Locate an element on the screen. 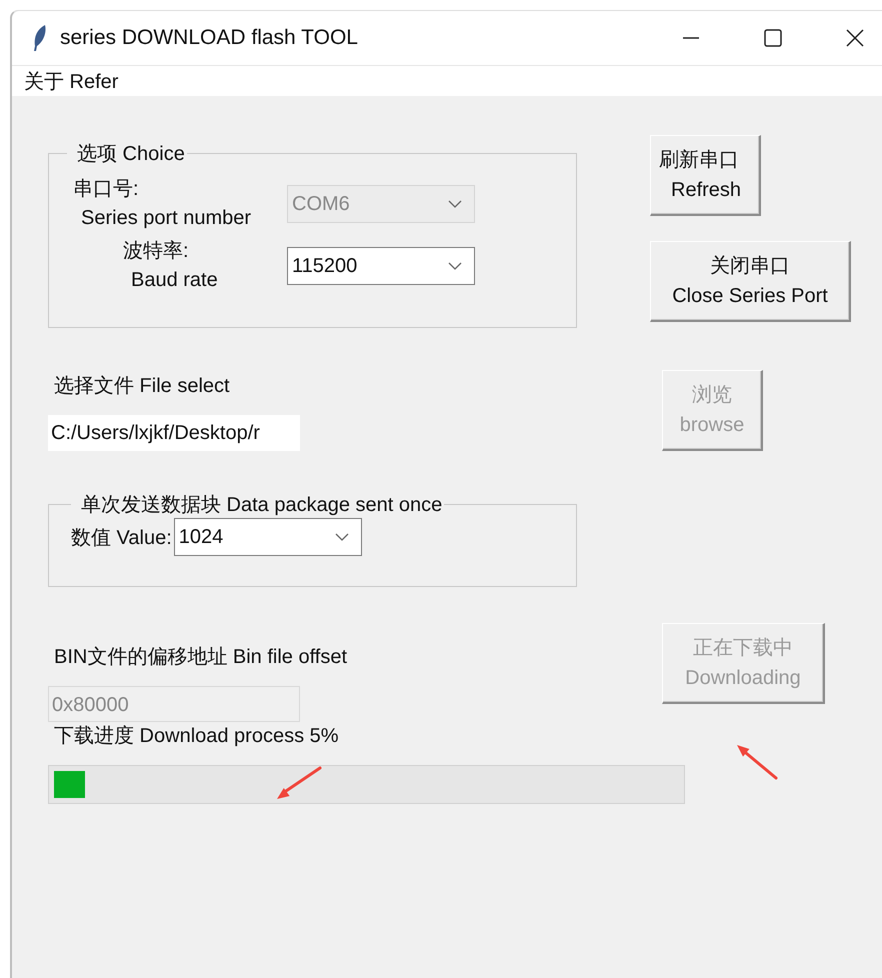 The image size is (882, 978). port-button: 刷新串口 Refresh is located at coordinates (705, 175).